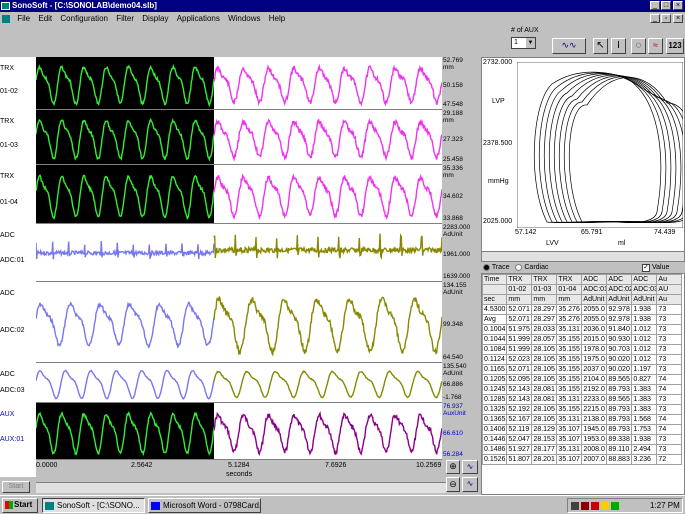  What do you see at coordinates (495, 389) in the screenshot?
I see `table-cell: 0.1245` at bounding box center [495, 389].